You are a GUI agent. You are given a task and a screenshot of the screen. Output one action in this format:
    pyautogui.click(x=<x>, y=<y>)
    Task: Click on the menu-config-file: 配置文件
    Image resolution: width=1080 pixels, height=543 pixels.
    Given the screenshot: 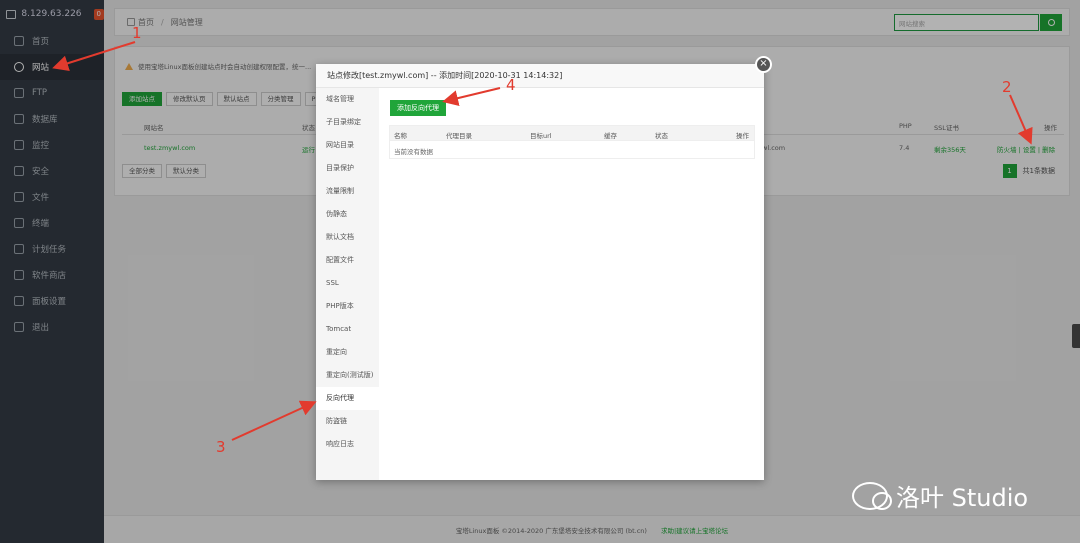 What is the action you would take?
    pyautogui.click(x=347, y=260)
    